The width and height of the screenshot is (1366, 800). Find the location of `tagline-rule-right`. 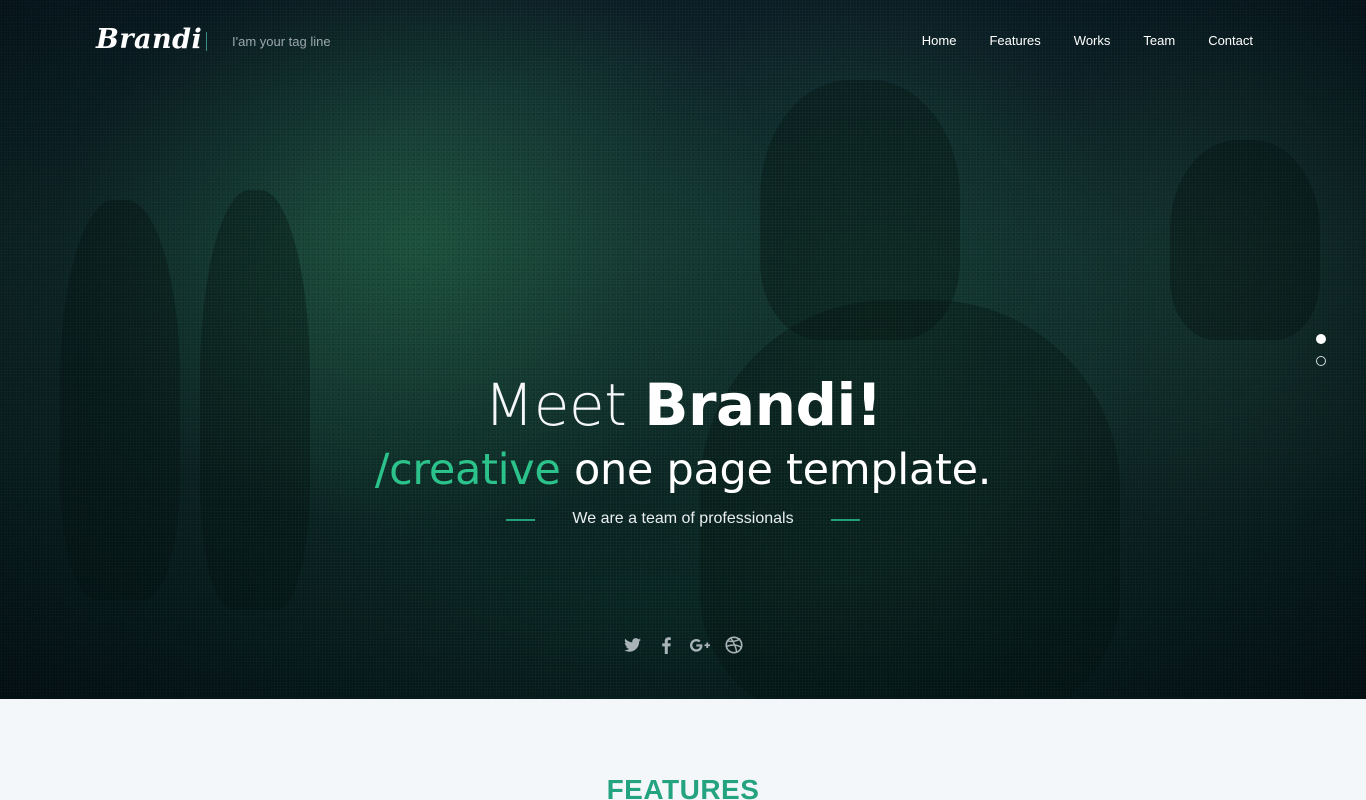

tagline-rule-right is located at coordinates (845, 520).